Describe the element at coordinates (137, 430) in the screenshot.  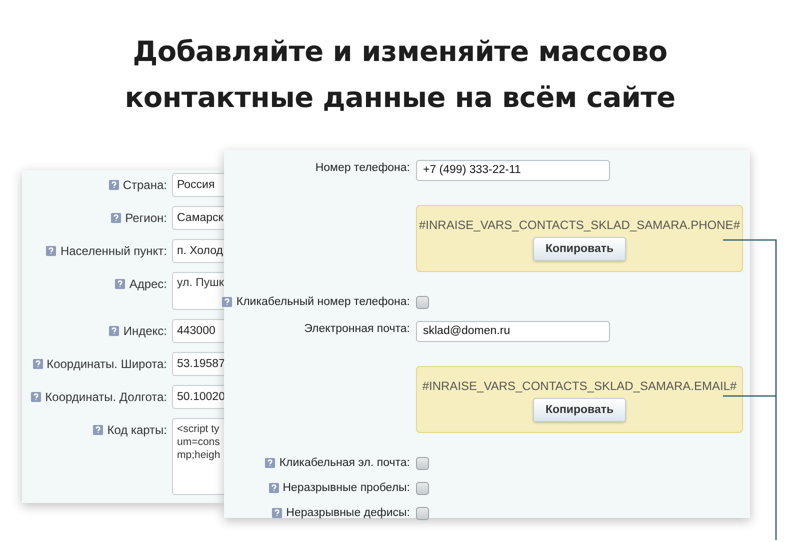
I see `field-label: Код карты:` at that location.